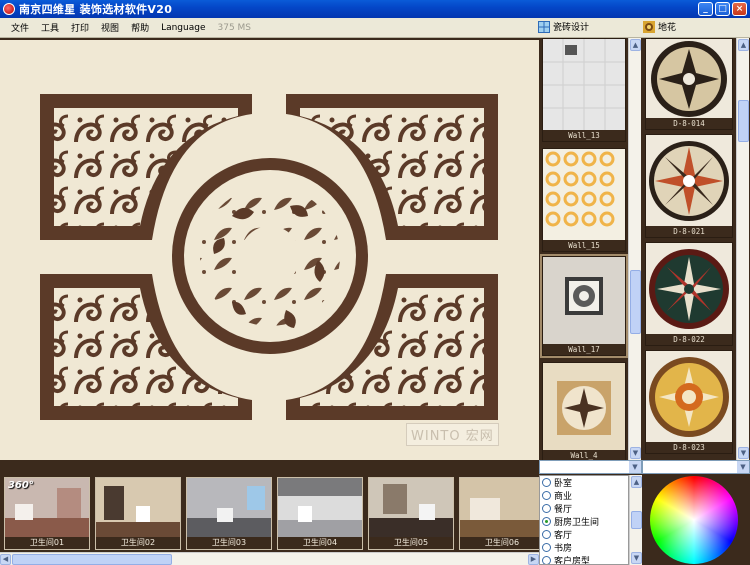 This screenshot has width=750, height=565. Describe the element at coordinates (50, 27) in the screenshot. I see `menu-tools: 工具` at that location.